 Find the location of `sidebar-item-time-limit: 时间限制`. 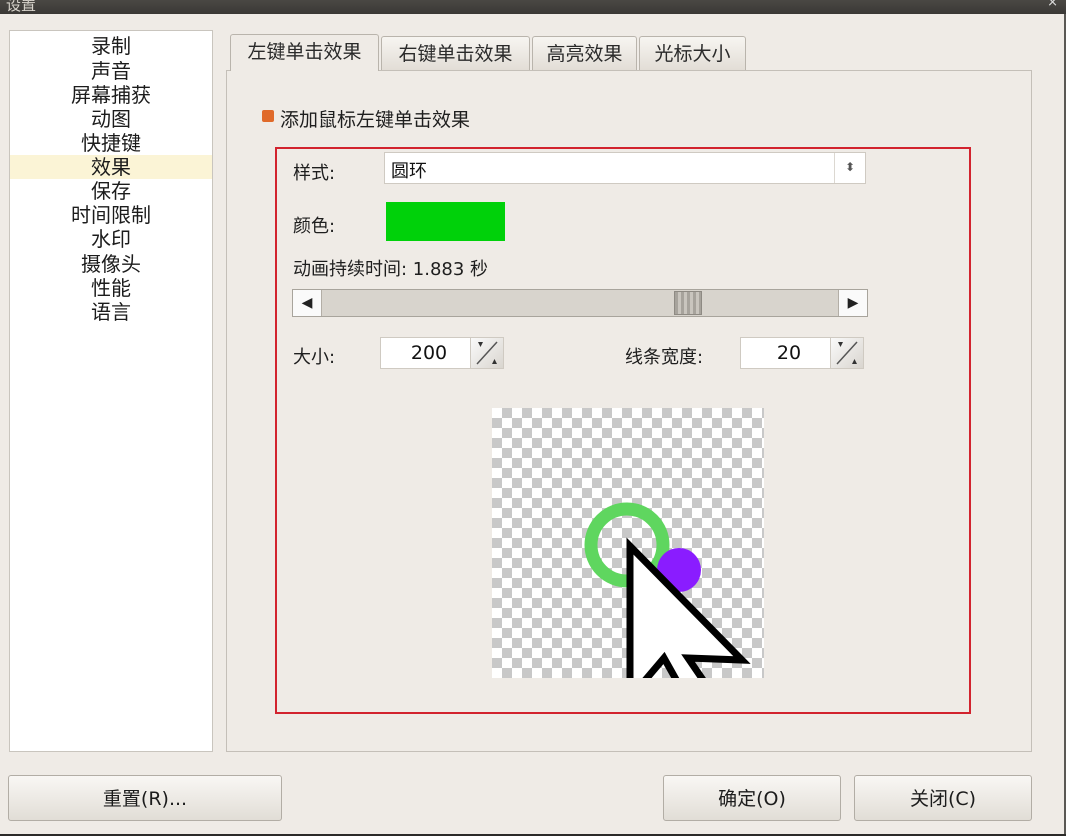

sidebar-item-time-limit: 时间限制 is located at coordinates (111, 215).